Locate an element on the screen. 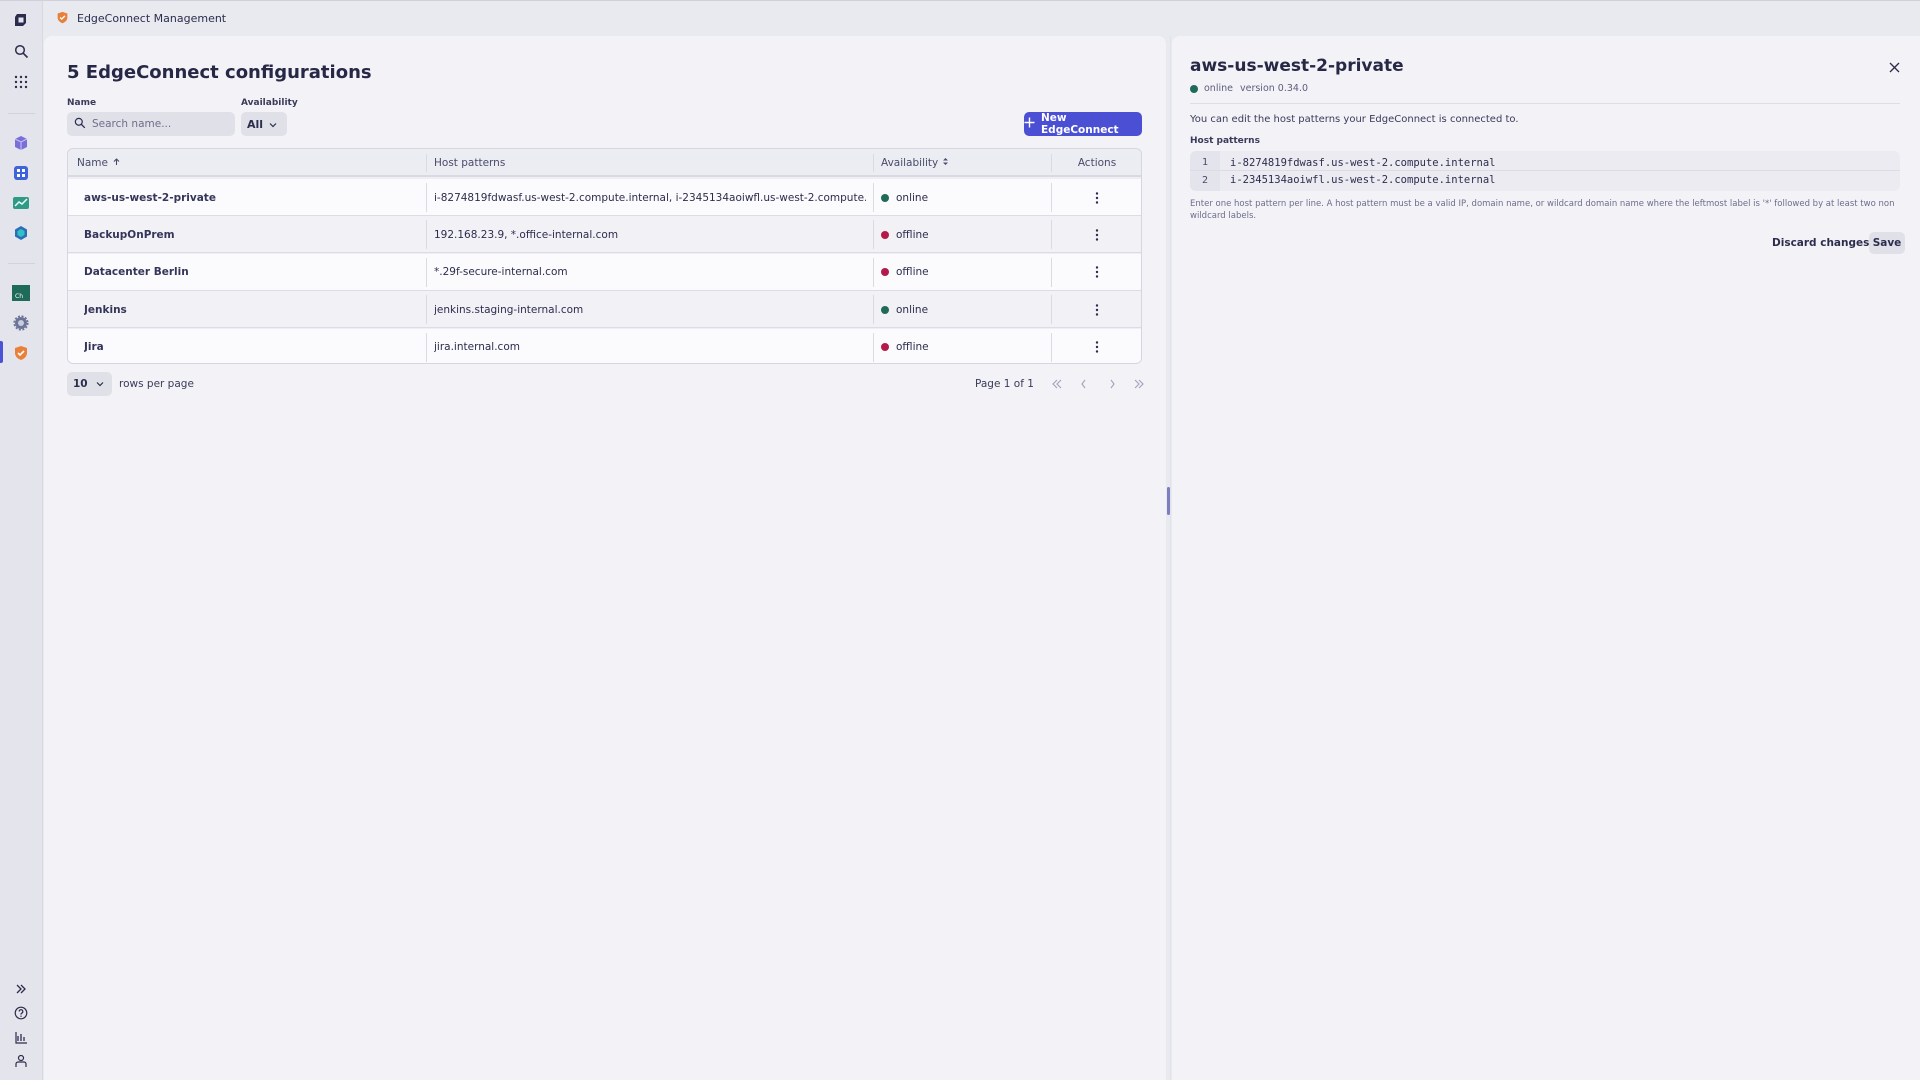  chevron-left-icon is located at coordinates (1083, 384).